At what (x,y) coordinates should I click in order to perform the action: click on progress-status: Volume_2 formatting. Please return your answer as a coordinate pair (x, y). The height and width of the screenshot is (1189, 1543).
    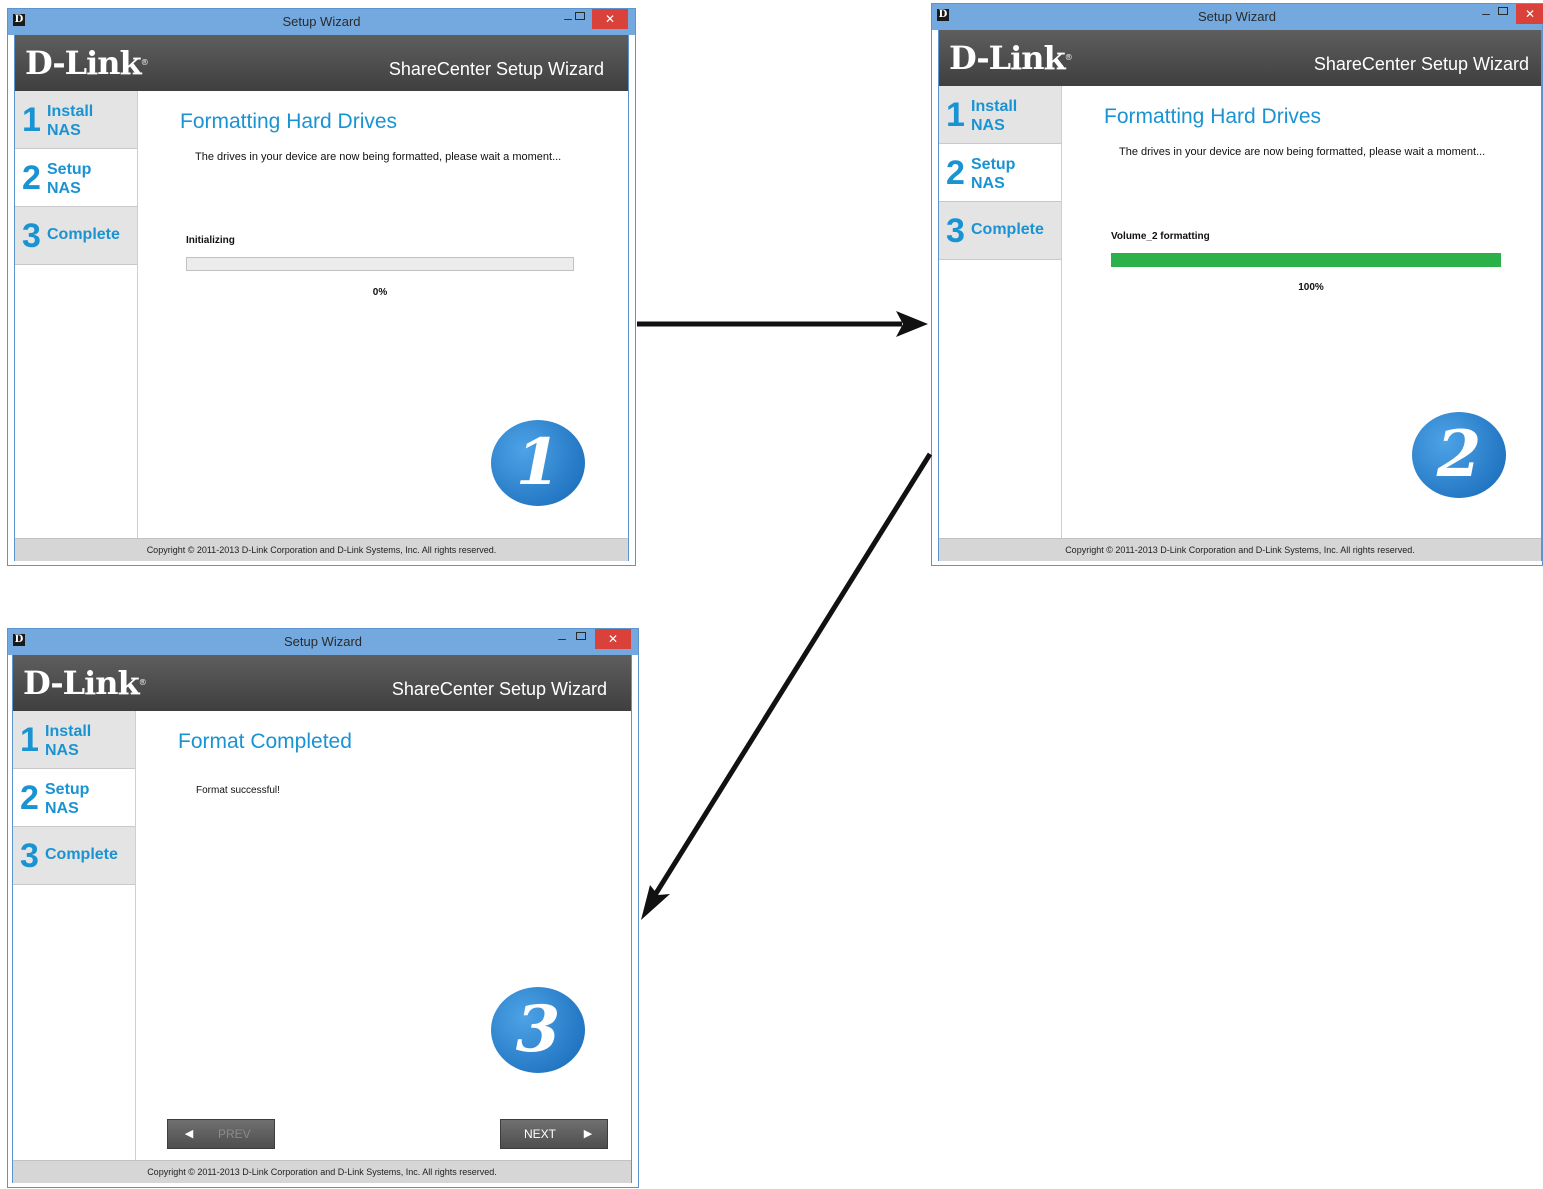
    Looking at the image, I should click on (1160, 236).